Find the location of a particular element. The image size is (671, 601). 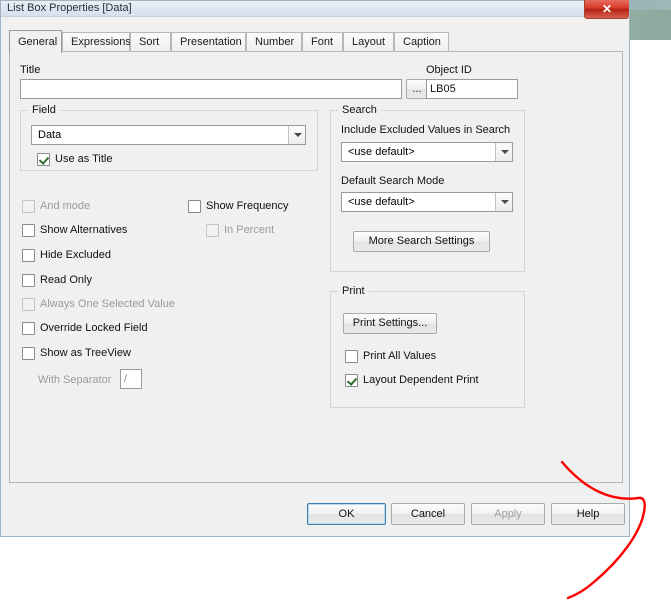

tab-number: Number is located at coordinates (274, 42).